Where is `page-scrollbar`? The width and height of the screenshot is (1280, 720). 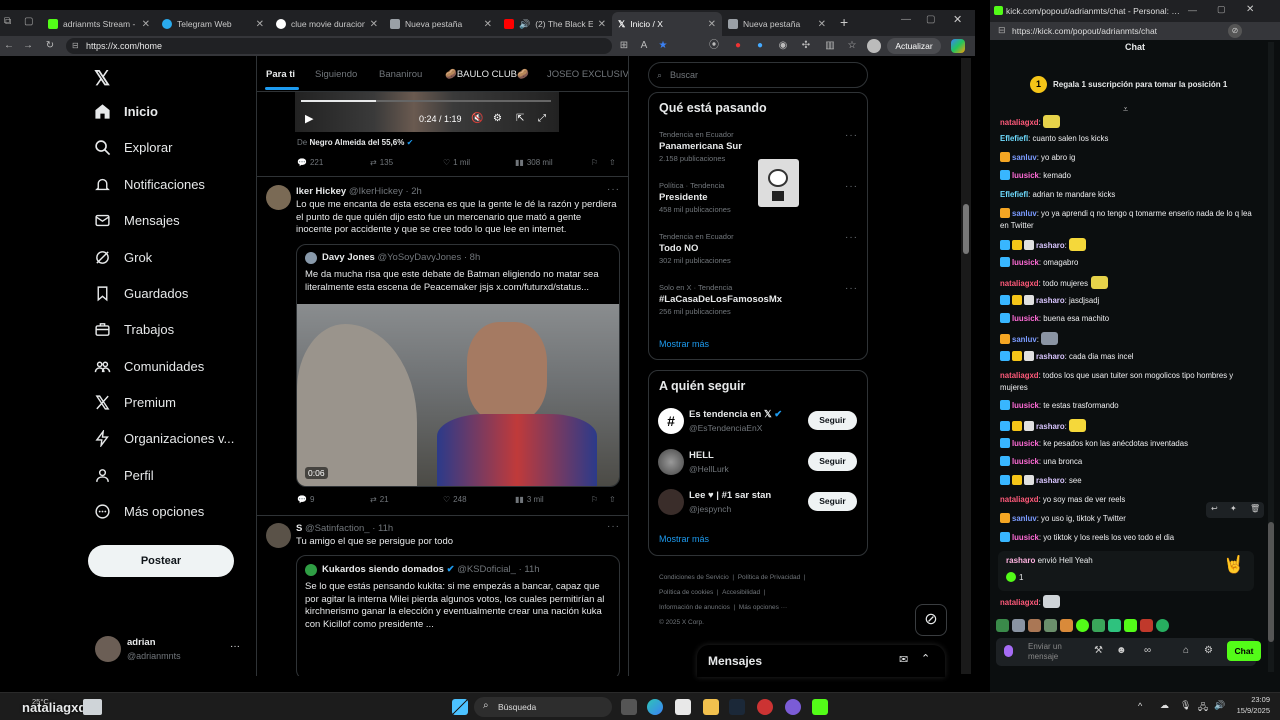 page-scrollbar is located at coordinates (966, 366).